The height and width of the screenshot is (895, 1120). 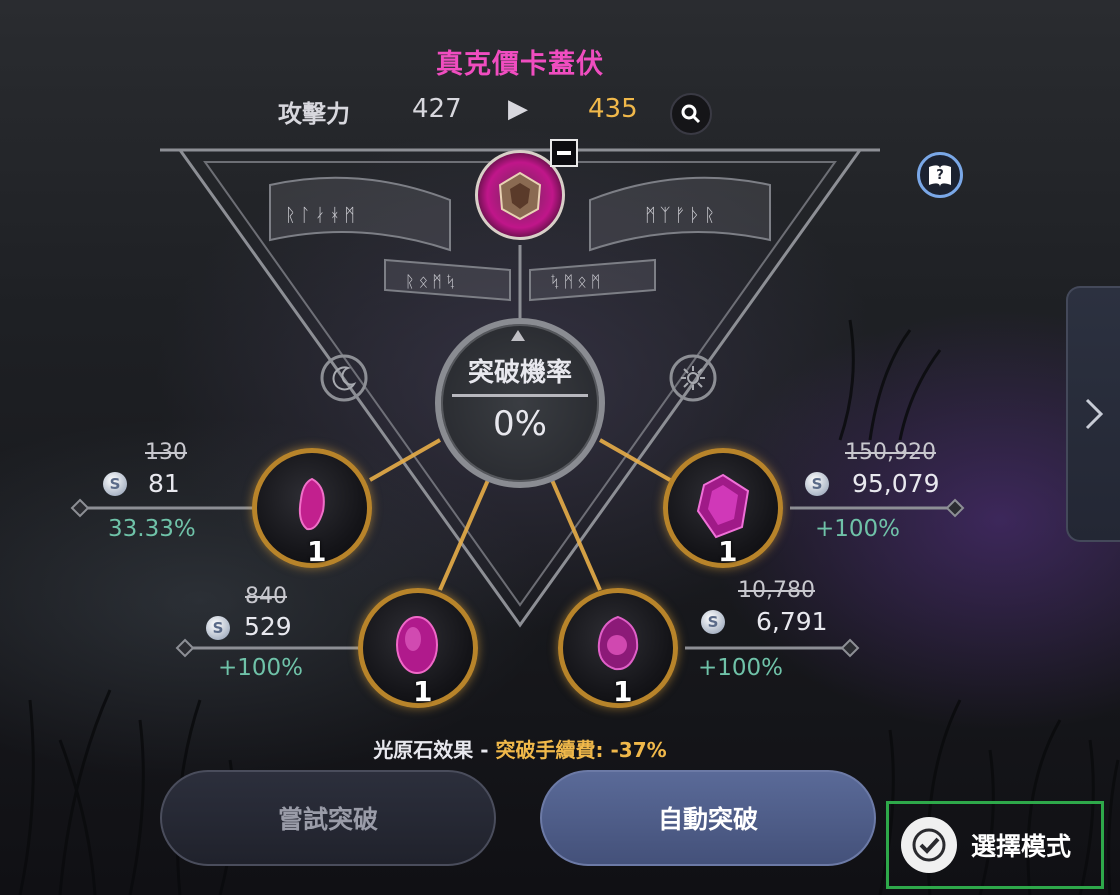 What do you see at coordinates (613, 109) in the screenshot?
I see `stat-next-value: 435` at bounding box center [613, 109].